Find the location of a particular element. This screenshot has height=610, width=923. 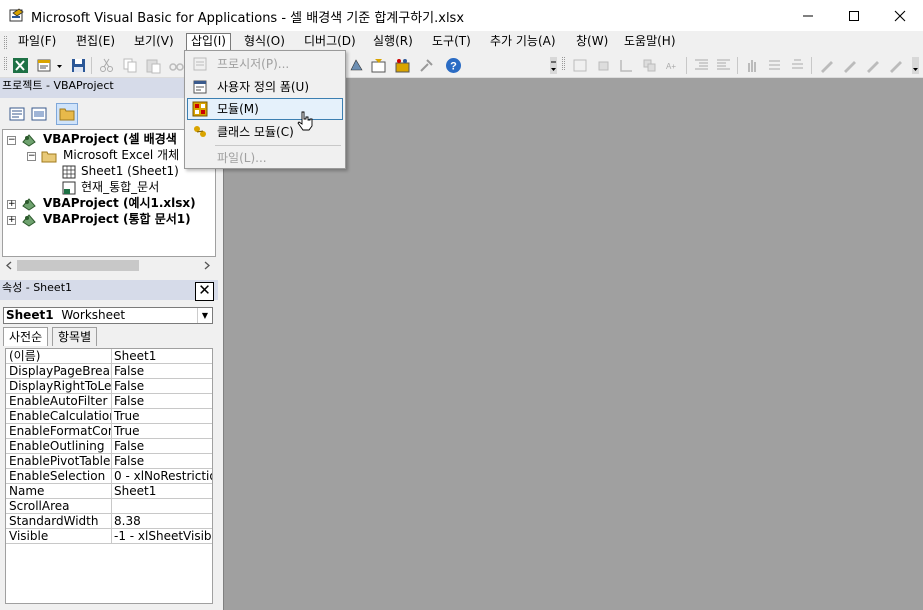

help-icon: ? is located at coordinates (453, 65).